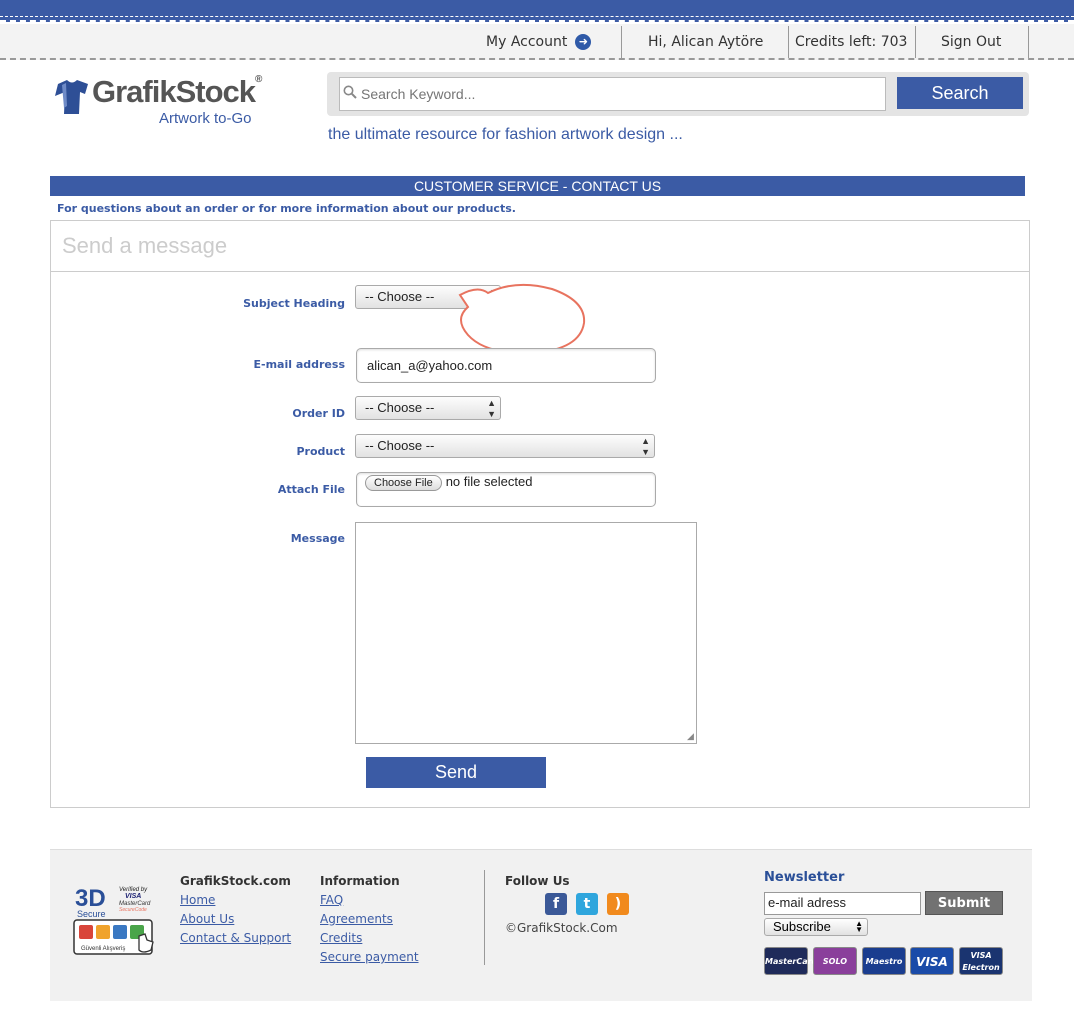 This screenshot has width=1074, height=1032. What do you see at coordinates (790, 961) in the screenshot?
I see `mastercard-icon: MasterCard` at bounding box center [790, 961].